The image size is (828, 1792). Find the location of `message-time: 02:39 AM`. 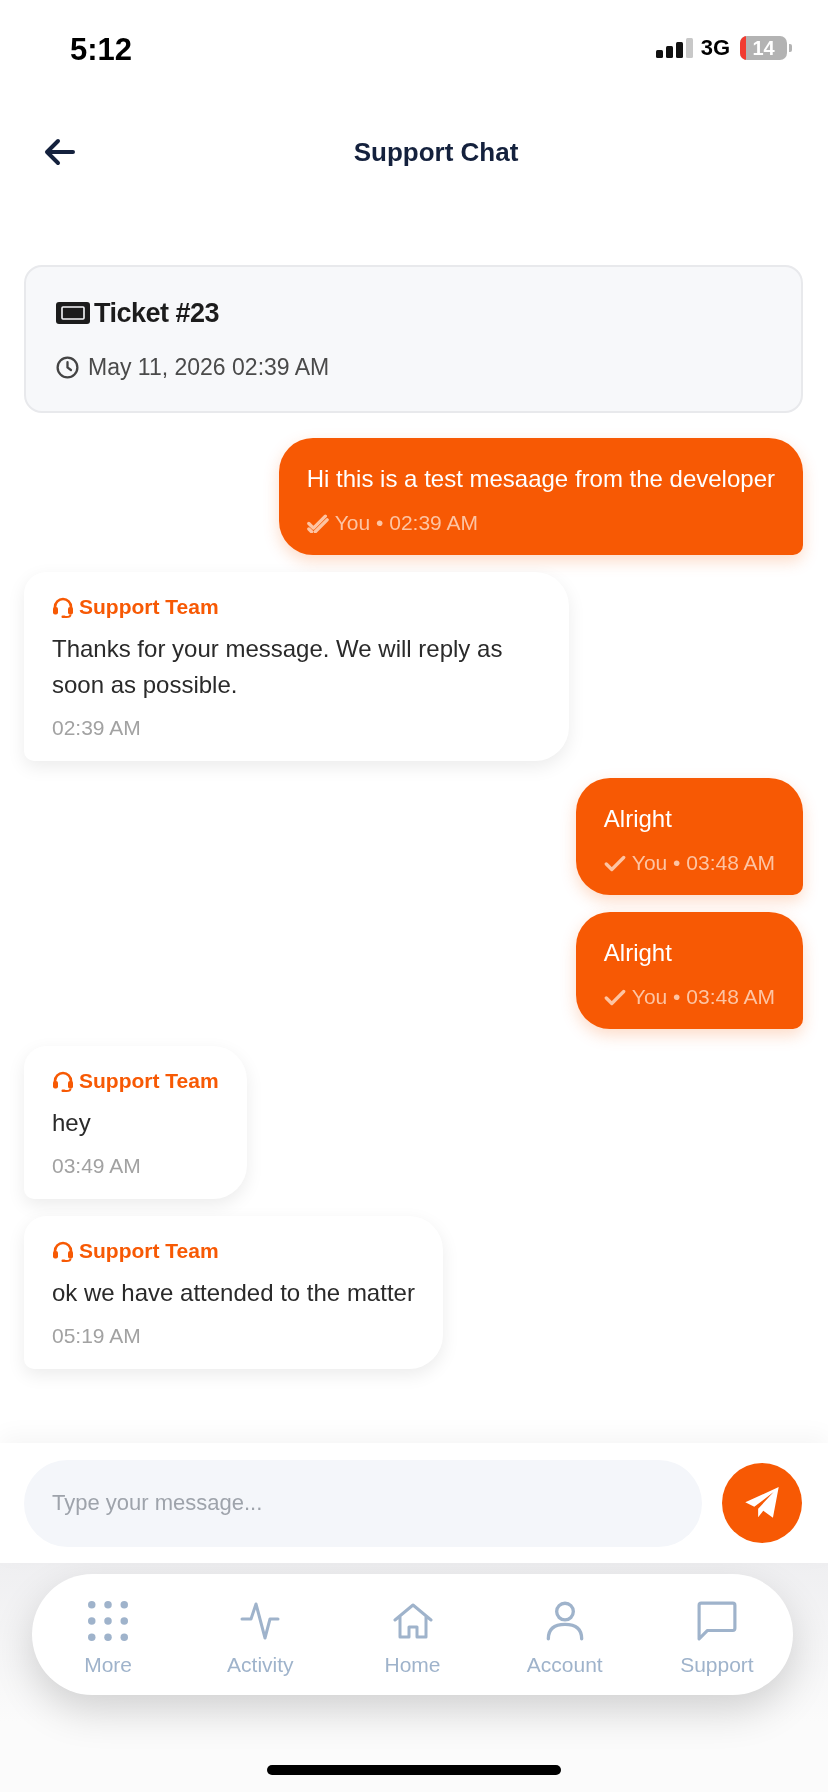

message-time: 02:39 AM is located at coordinates (97, 728).